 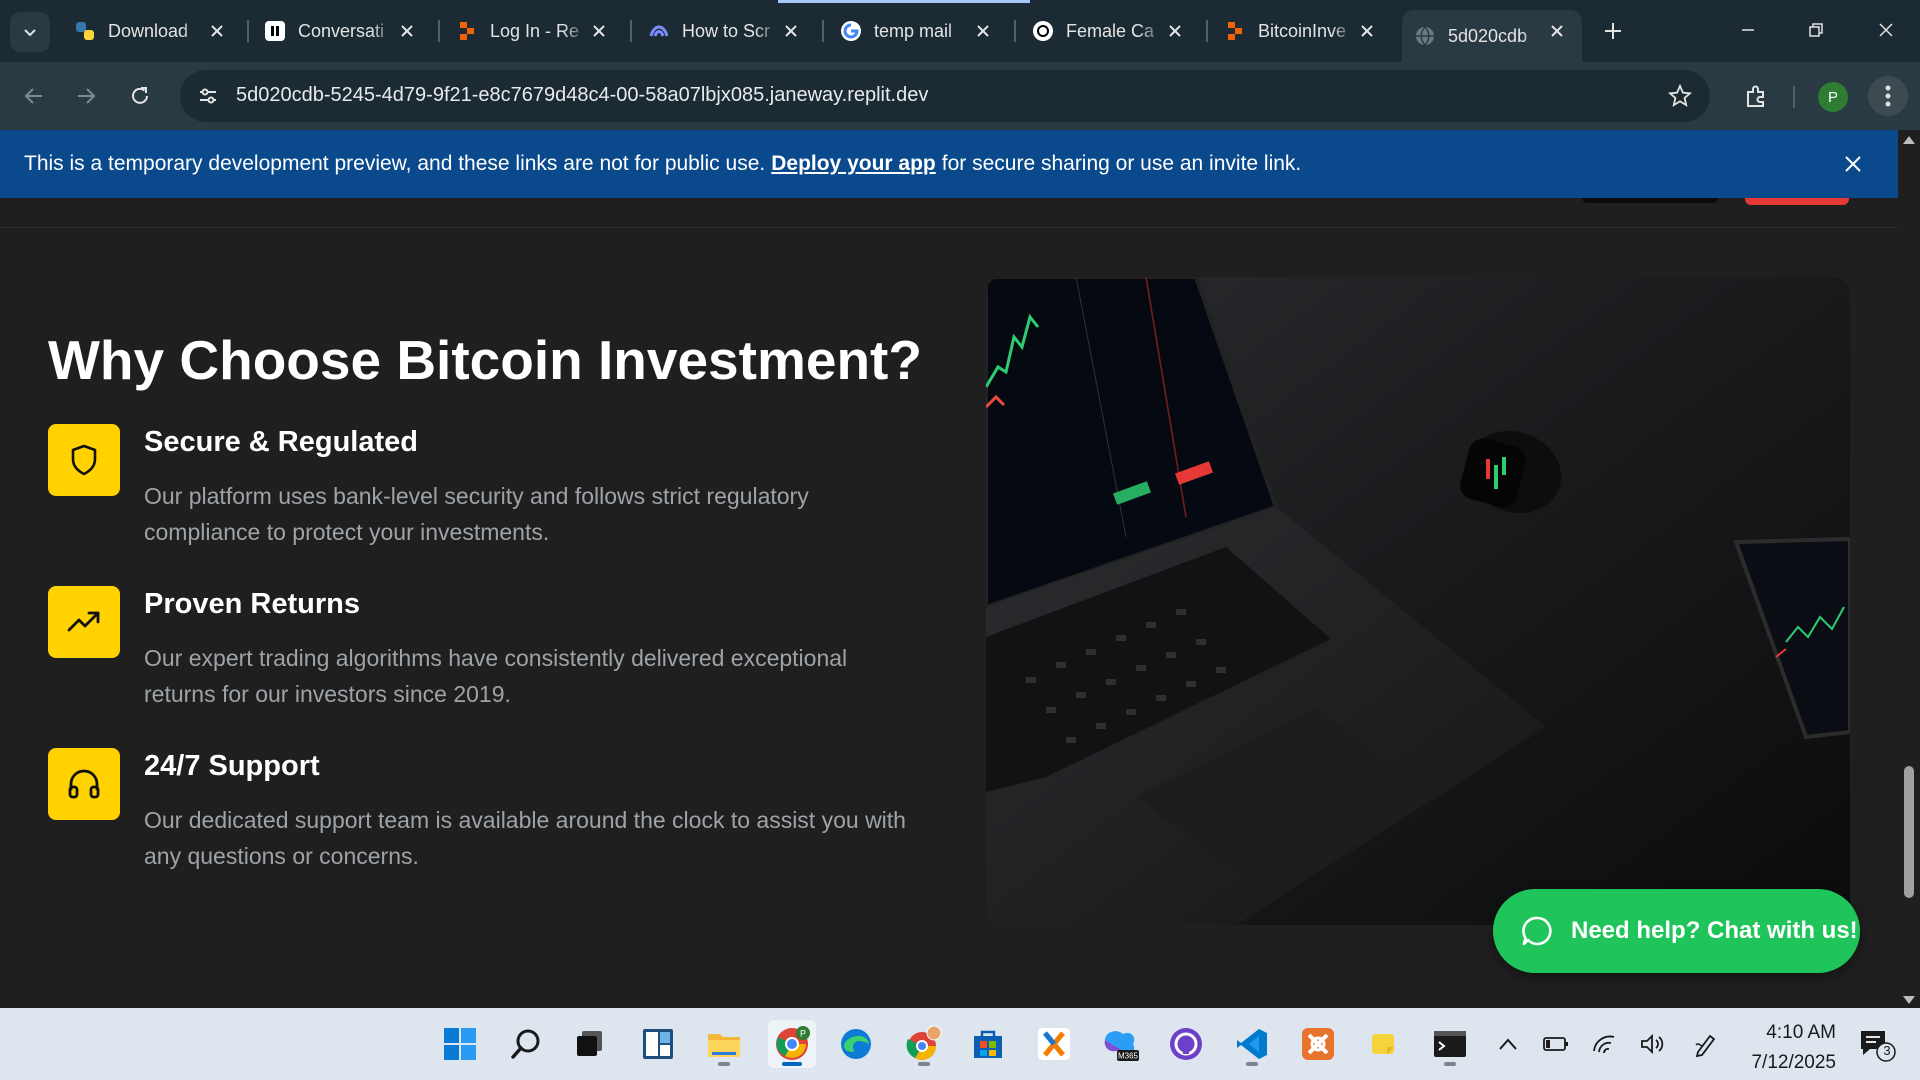 I want to click on site-info-button, so click(x=208, y=96).